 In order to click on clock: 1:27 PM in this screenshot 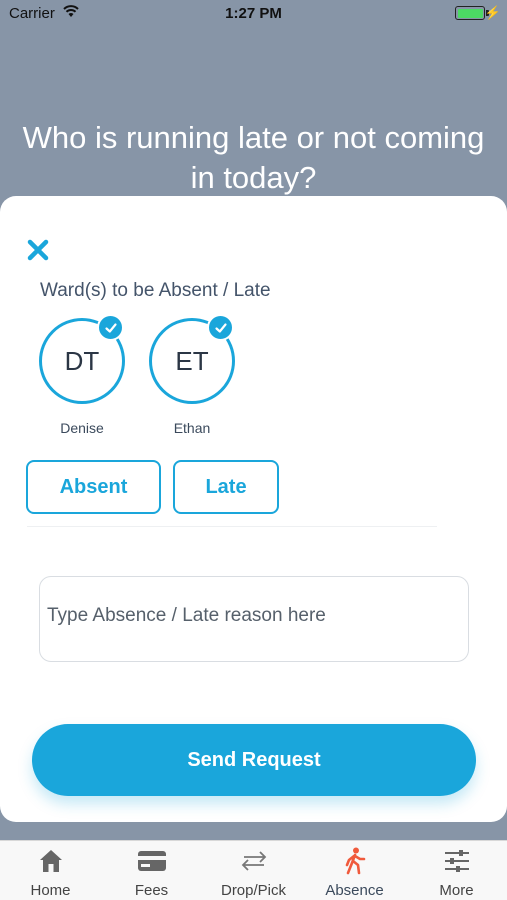, I will do `click(253, 13)`.